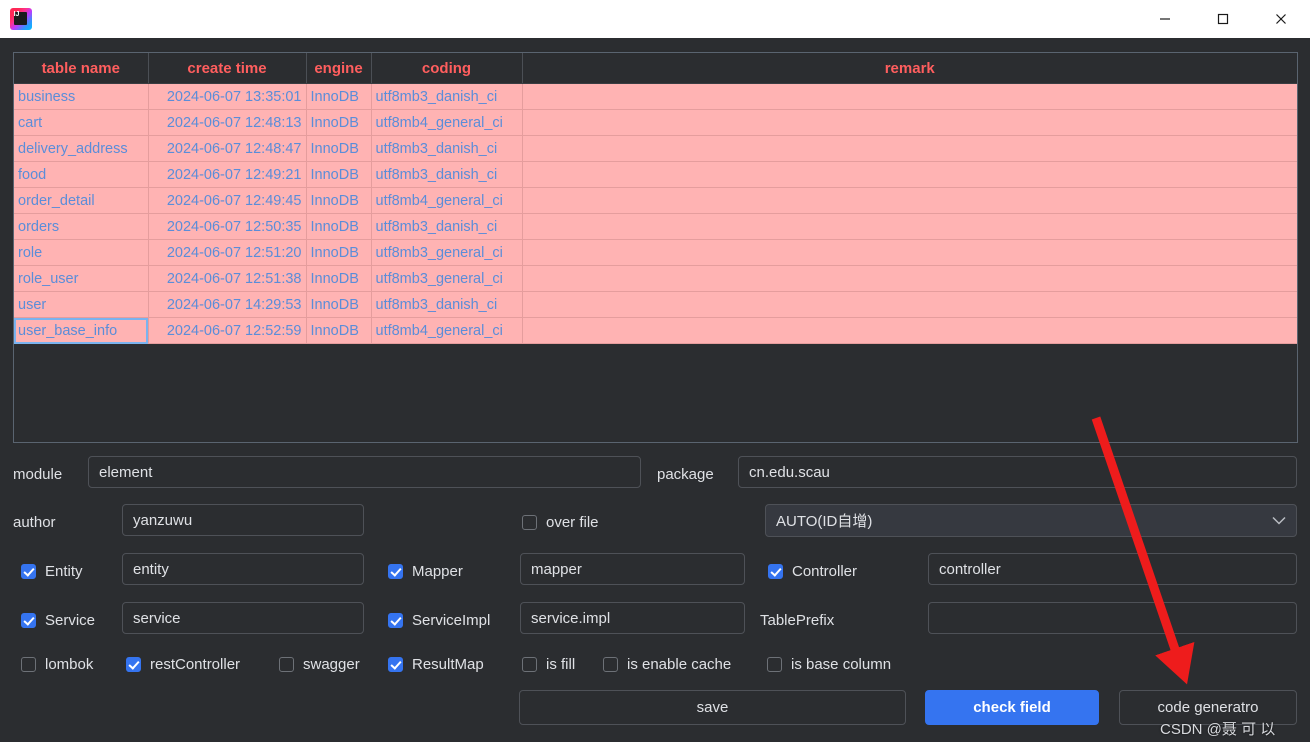 The image size is (1310, 742). Describe the element at coordinates (243, 618) in the screenshot. I see `service-package-input: service` at that location.